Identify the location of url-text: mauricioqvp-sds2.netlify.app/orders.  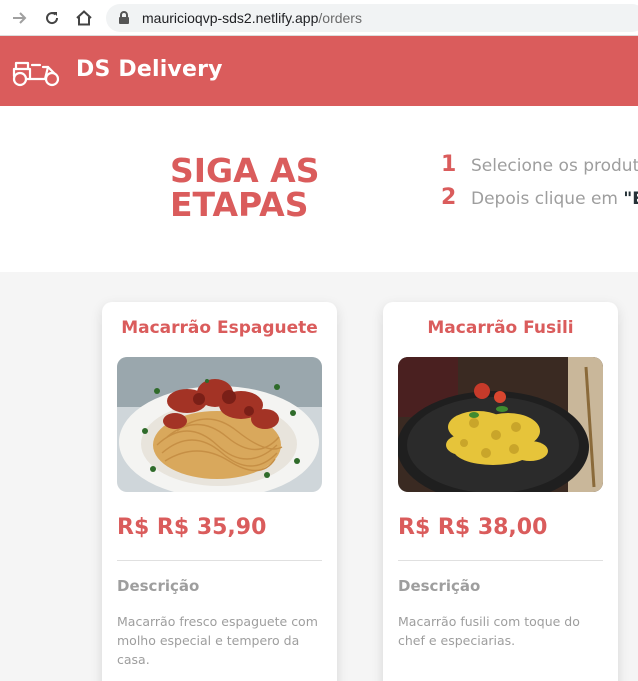
(252, 18).